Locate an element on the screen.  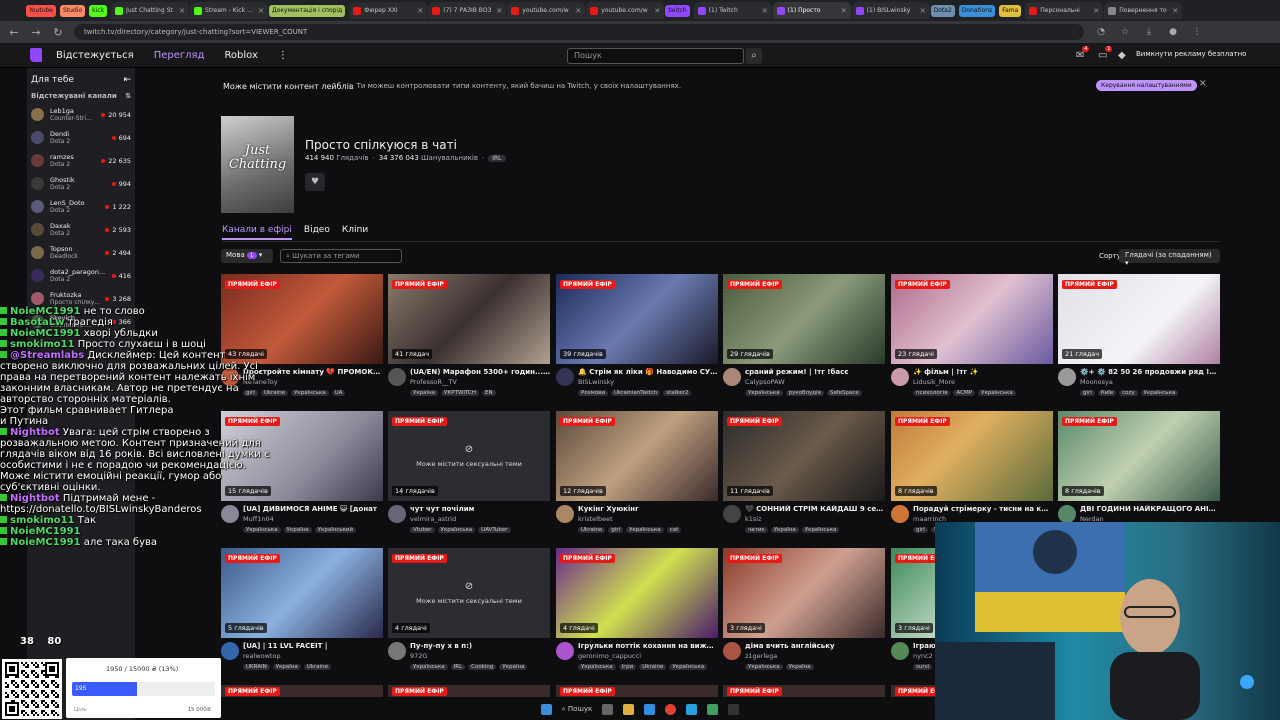
stream-thumbnail: ПРЯМИЙ ЕФІР 12 глядачів is located at coordinates (637, 456).